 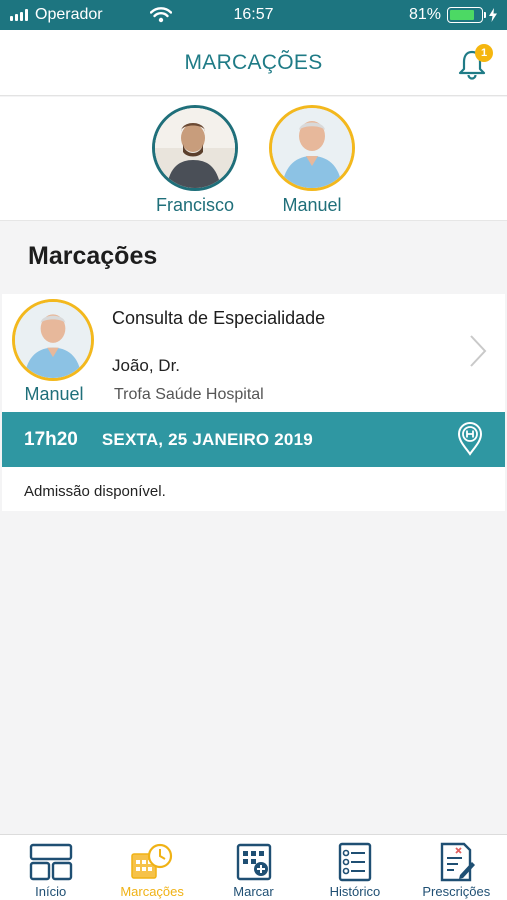 I want to click on tab-label: Início, so click(x=51, y=891).